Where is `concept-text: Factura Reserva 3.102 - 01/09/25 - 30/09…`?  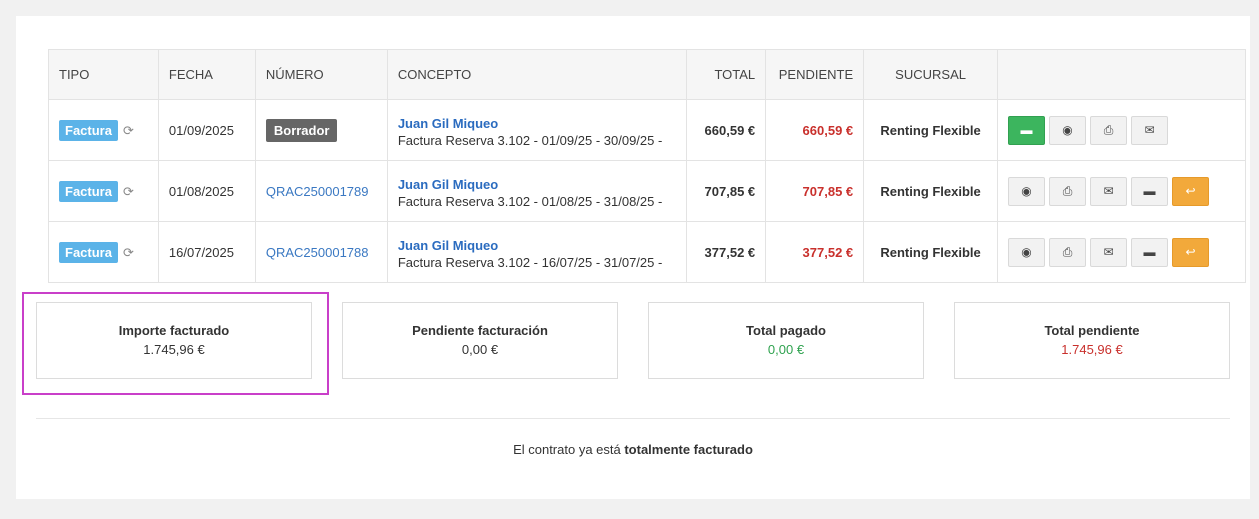
concept-text: Factura Reserva 3.102 - 01/09/25 - 30/09… is located at coordinates (530, 140).